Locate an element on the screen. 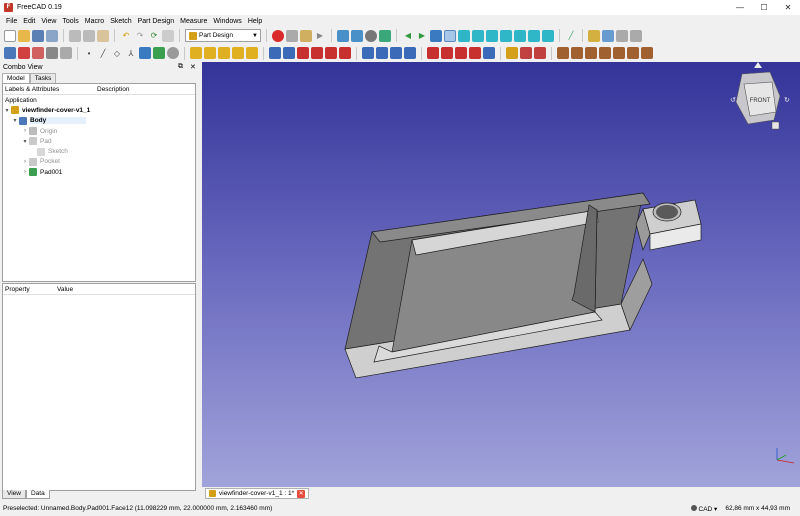 This screenshot has width=800, height=516. tab-tasks: Tasks is located at coordinates (43, 78).